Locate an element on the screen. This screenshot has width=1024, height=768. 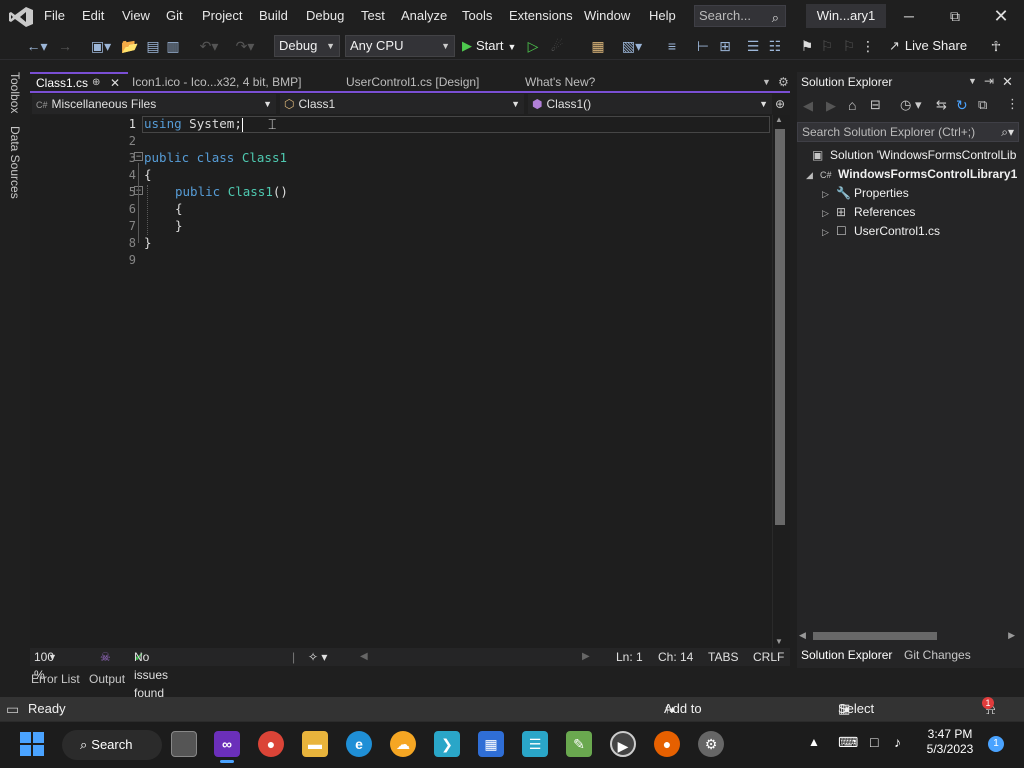
solution-search-input: Search Solution Explorer (Ctrl+;) ⌕▾ is located at coordinates (908, 132).